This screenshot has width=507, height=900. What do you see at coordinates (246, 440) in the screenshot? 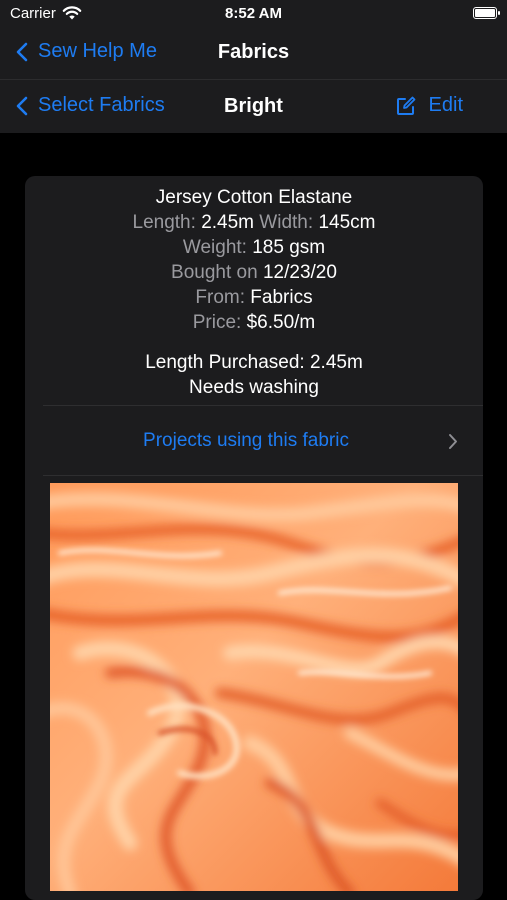
I see `projects-link-label: Projects using this fabric` at bounding box center [246, 440].